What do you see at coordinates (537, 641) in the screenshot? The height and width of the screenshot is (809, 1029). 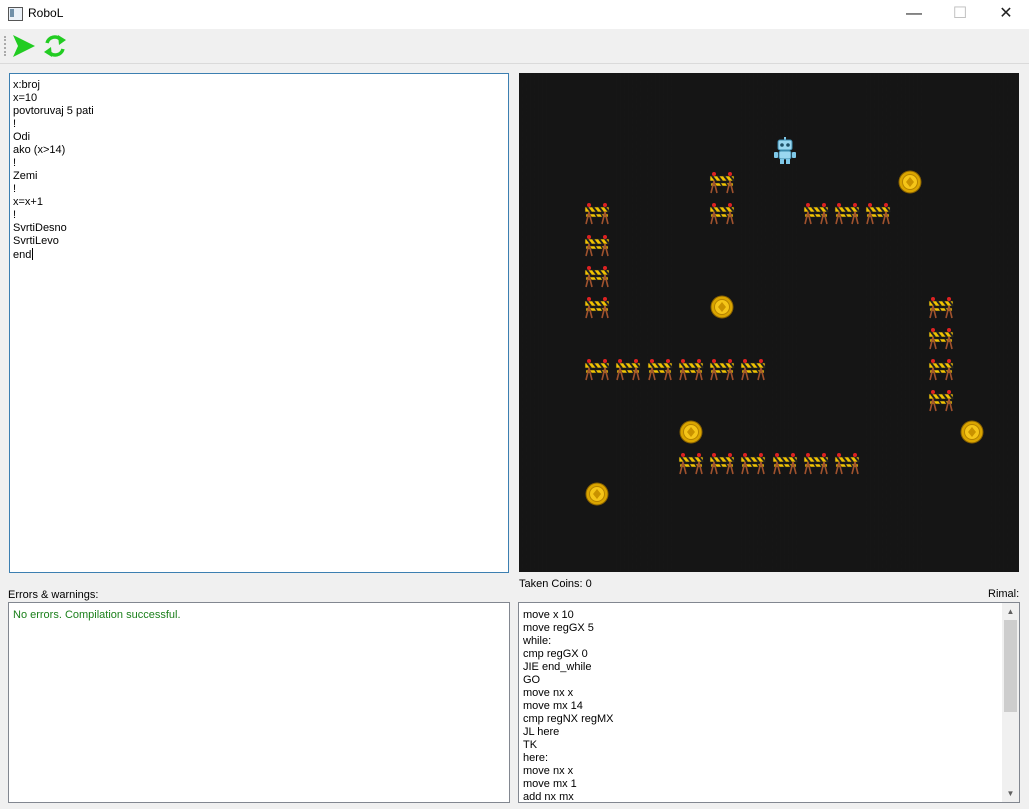 I see `asm-line: while:` at bounding box center [537, 641].